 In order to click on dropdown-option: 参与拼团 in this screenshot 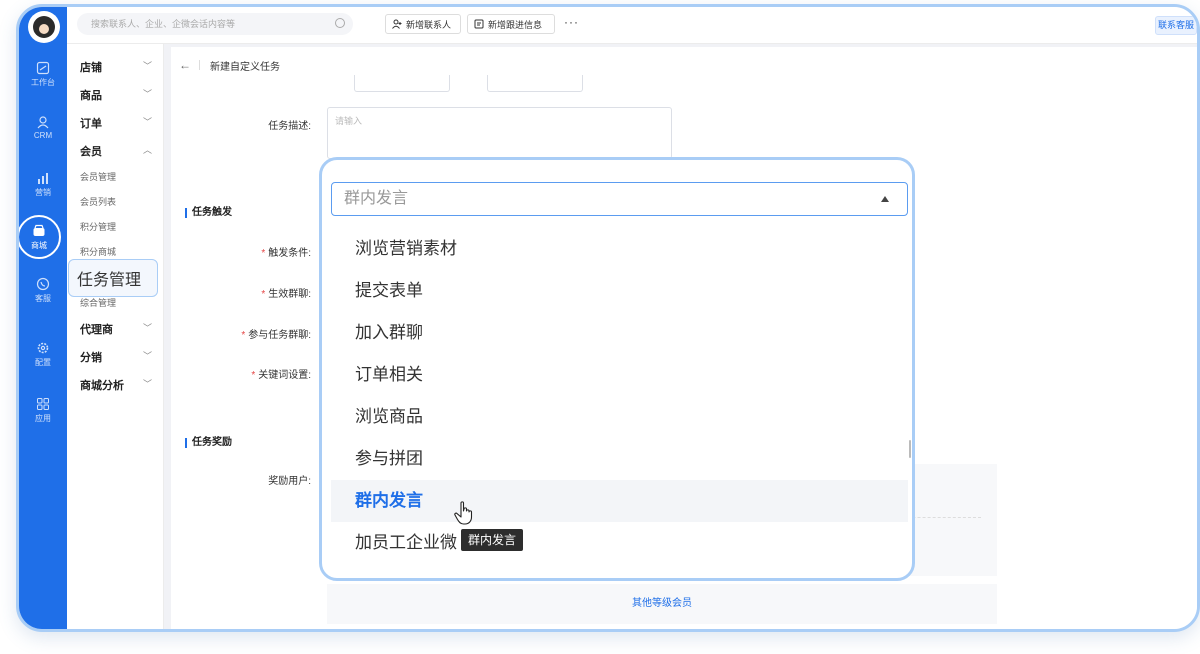, I will do `click(619, 459)`.